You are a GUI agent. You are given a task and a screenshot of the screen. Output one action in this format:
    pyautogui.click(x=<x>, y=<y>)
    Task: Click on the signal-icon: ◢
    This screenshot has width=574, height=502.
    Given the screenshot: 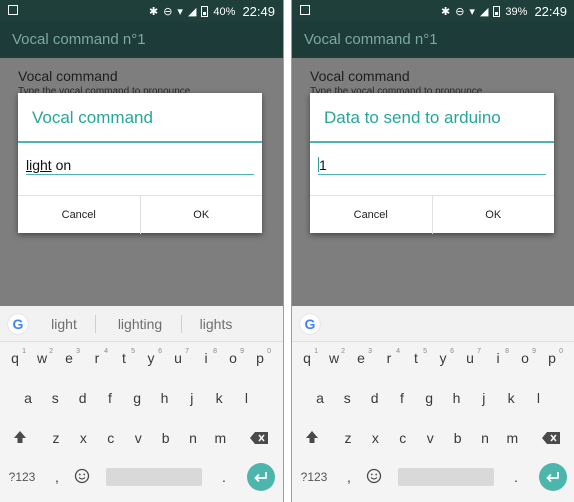 What is the action you would take?
    pyautogui.click(x=484, y=11)
    